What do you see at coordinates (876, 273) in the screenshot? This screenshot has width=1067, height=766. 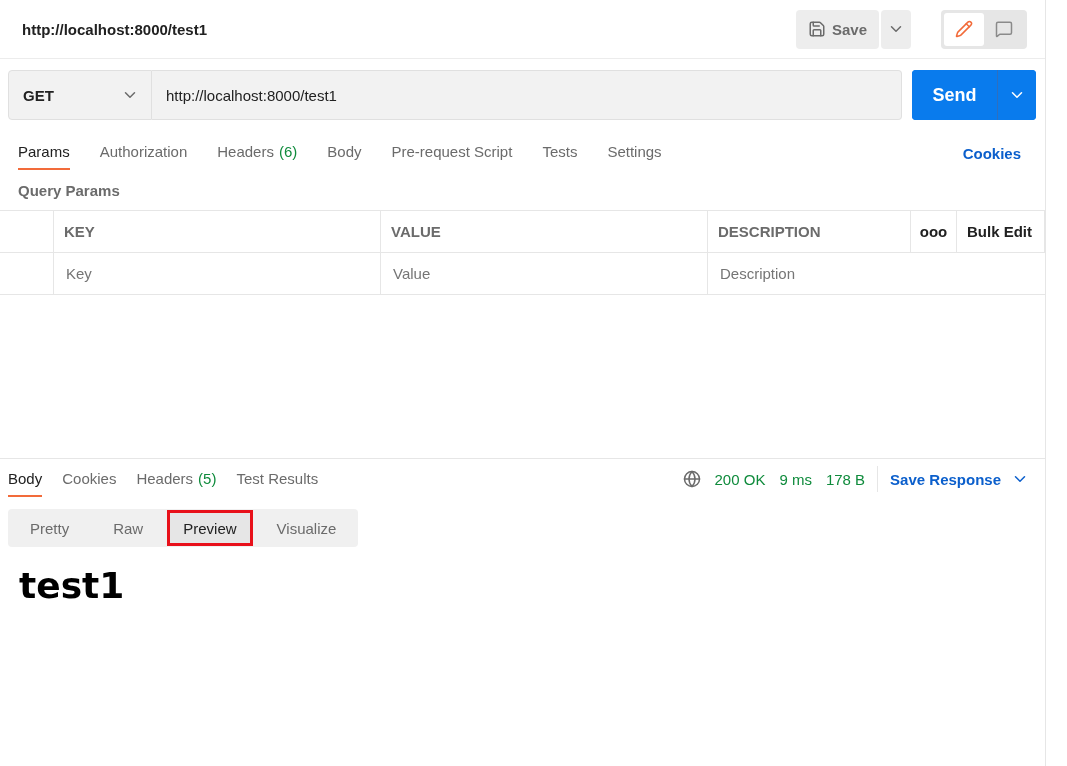 I see `param-input: Description` at bounding box center [876, 273].